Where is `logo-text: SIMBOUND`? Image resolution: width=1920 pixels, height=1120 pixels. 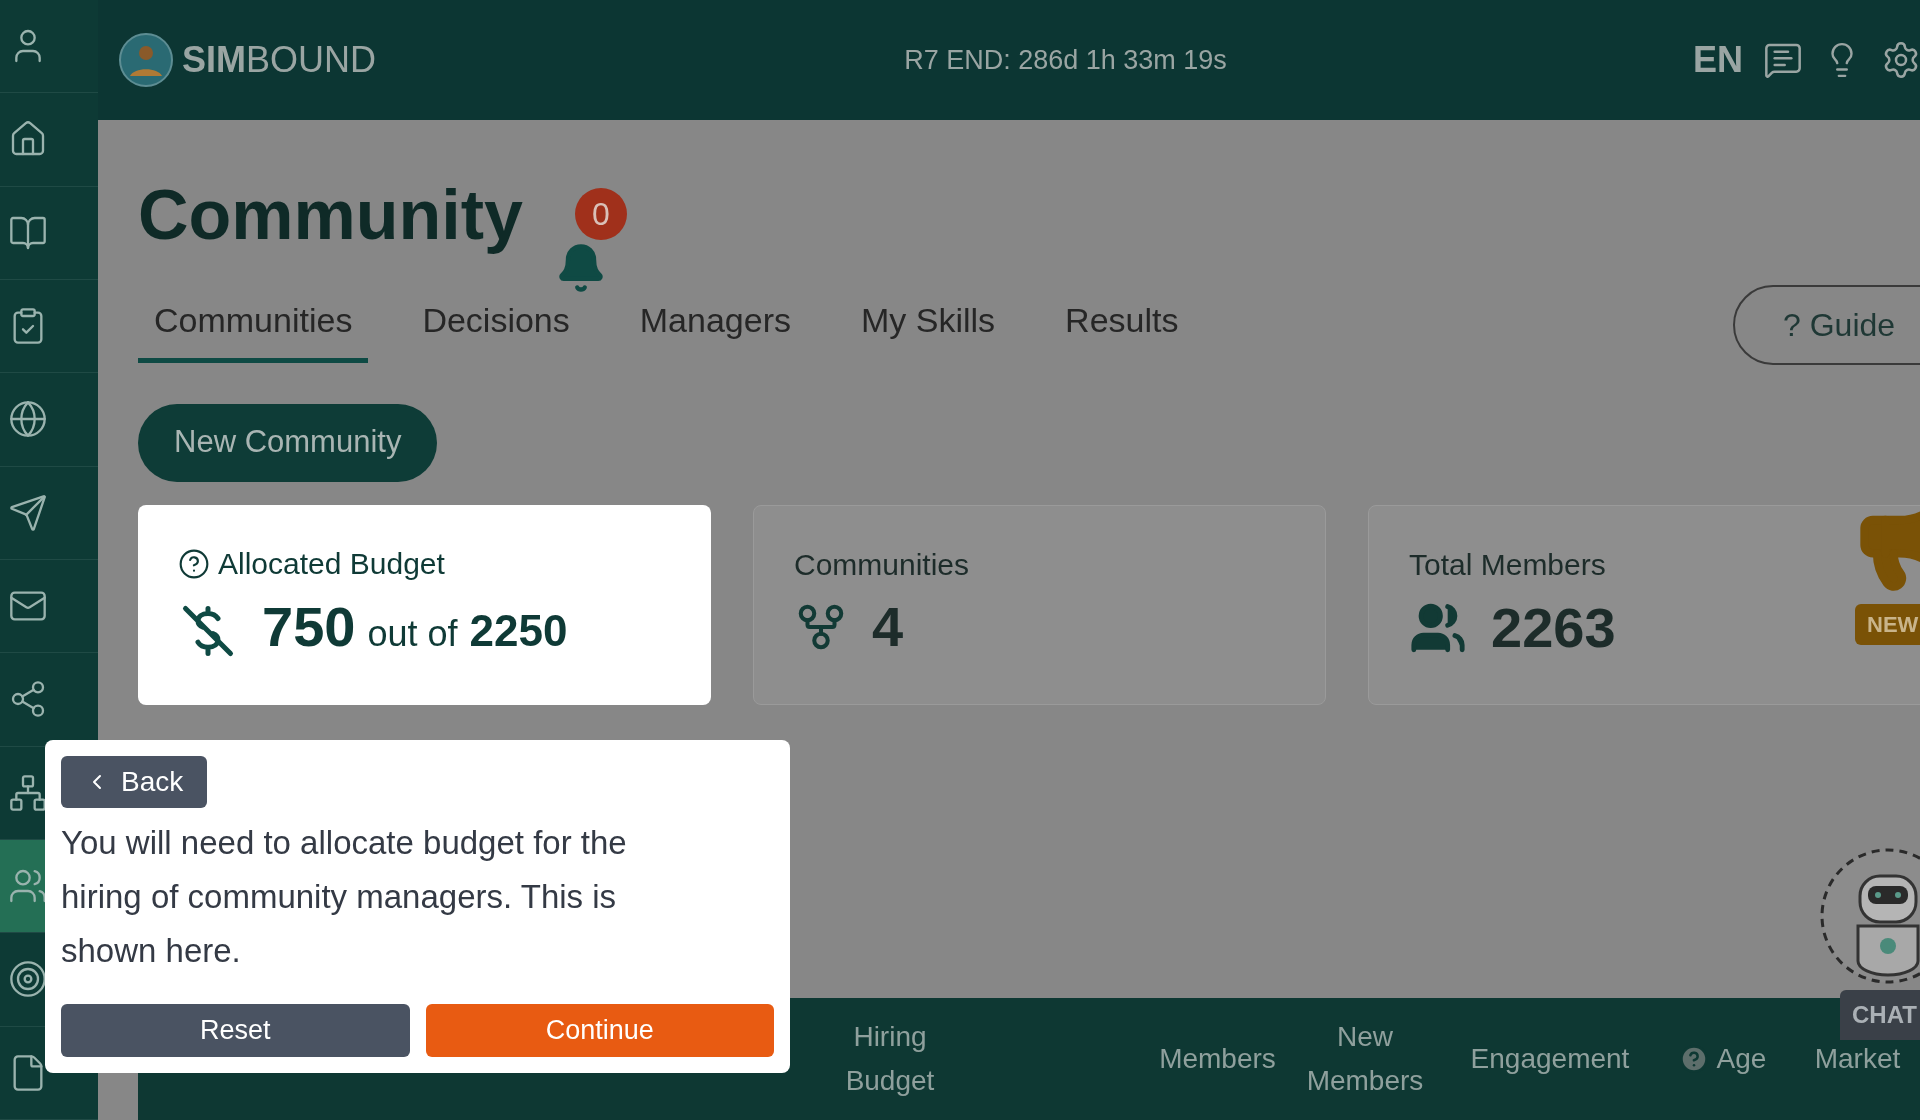 logo-text: SIMBOUND is located at coordinates (279, 60).